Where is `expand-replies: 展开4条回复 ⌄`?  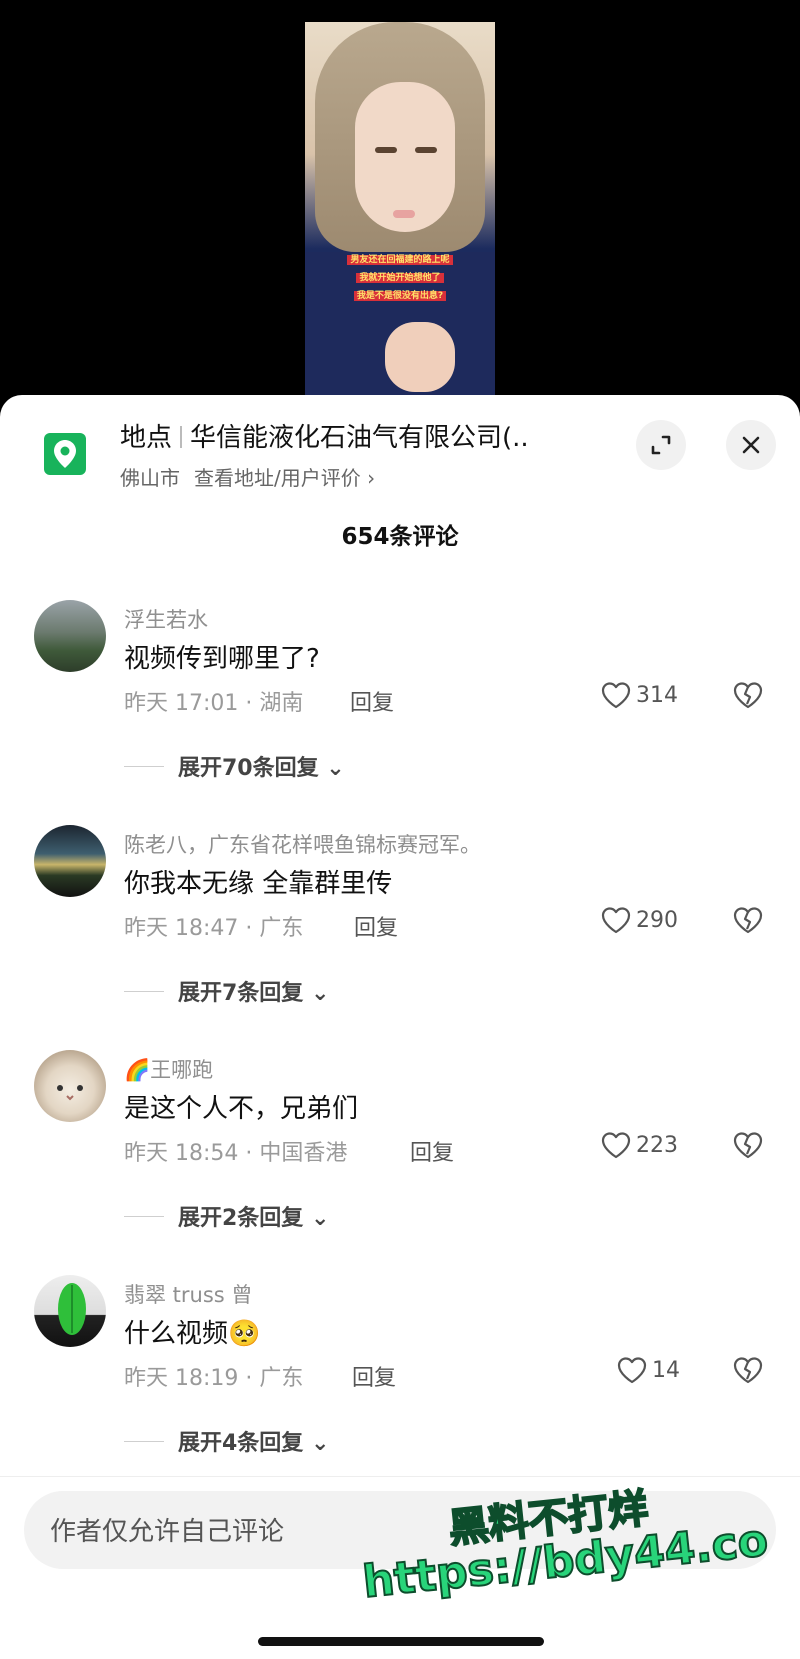
expand-replies: 展开4条回复 ⌄ is located at coordinates (226, 1441).